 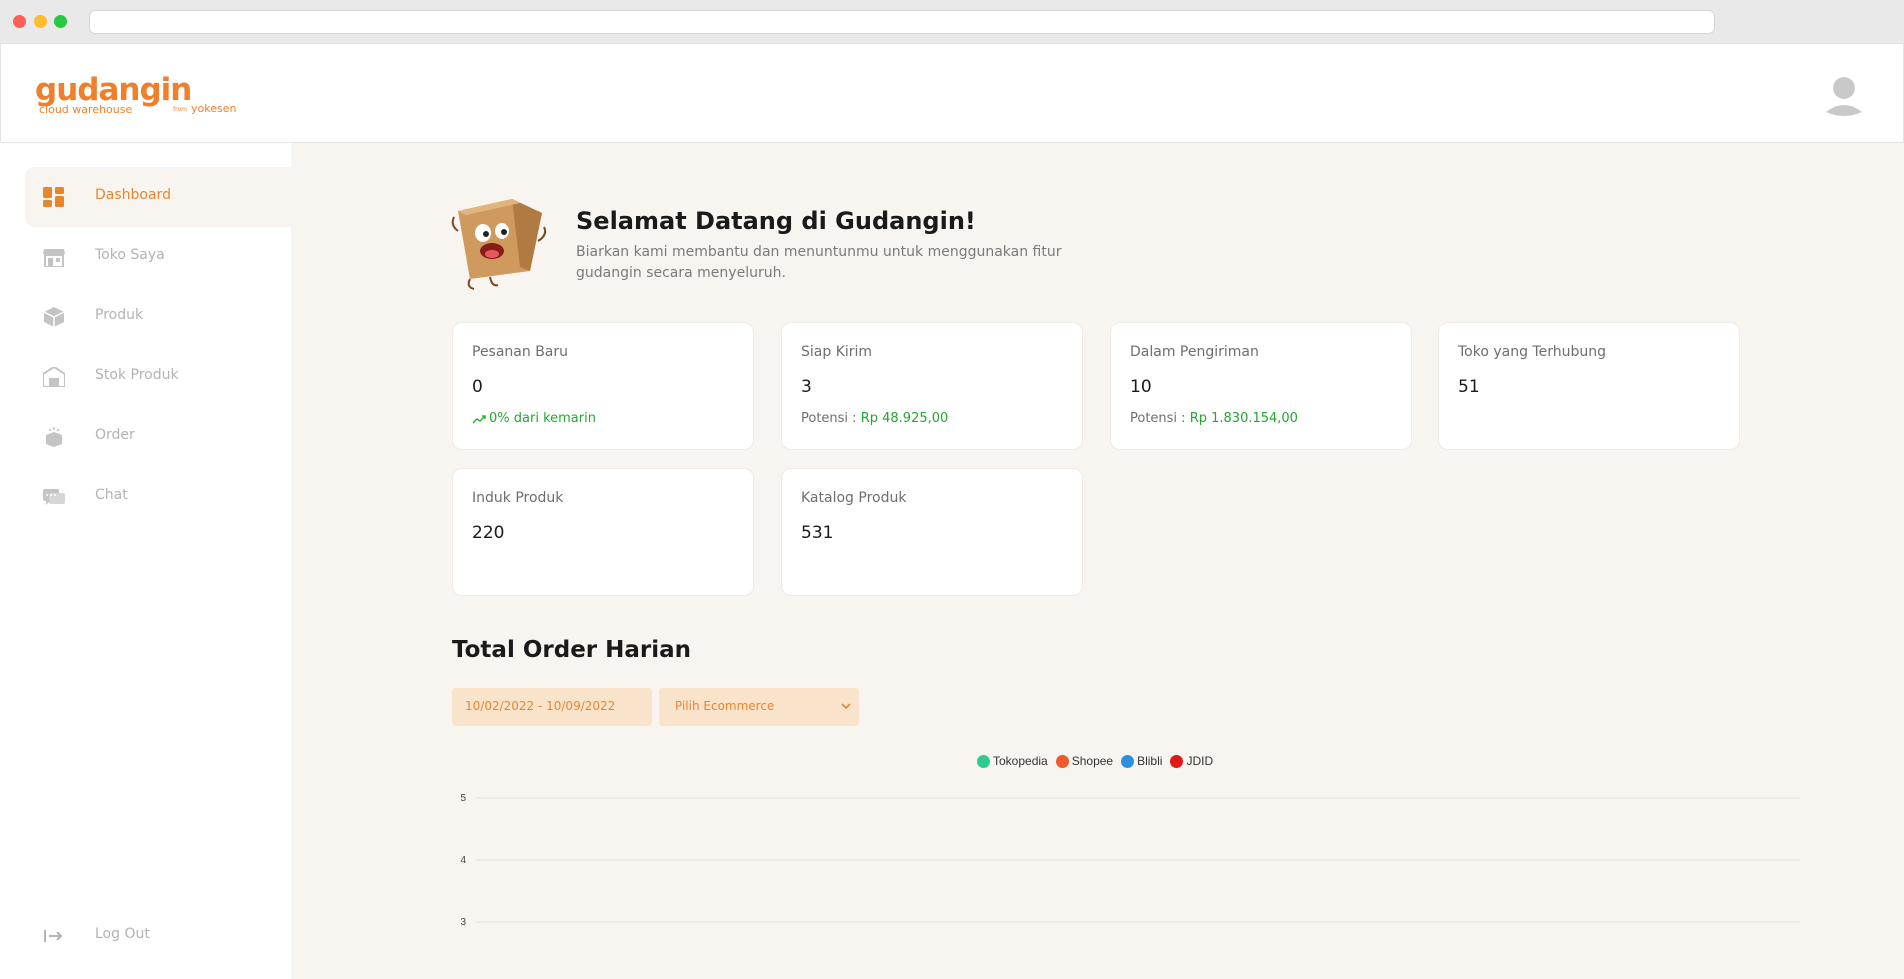 What do you see at coordinates (902, 22) in the screenshot?
I see `address-bar` at bounding box center [902, 22].